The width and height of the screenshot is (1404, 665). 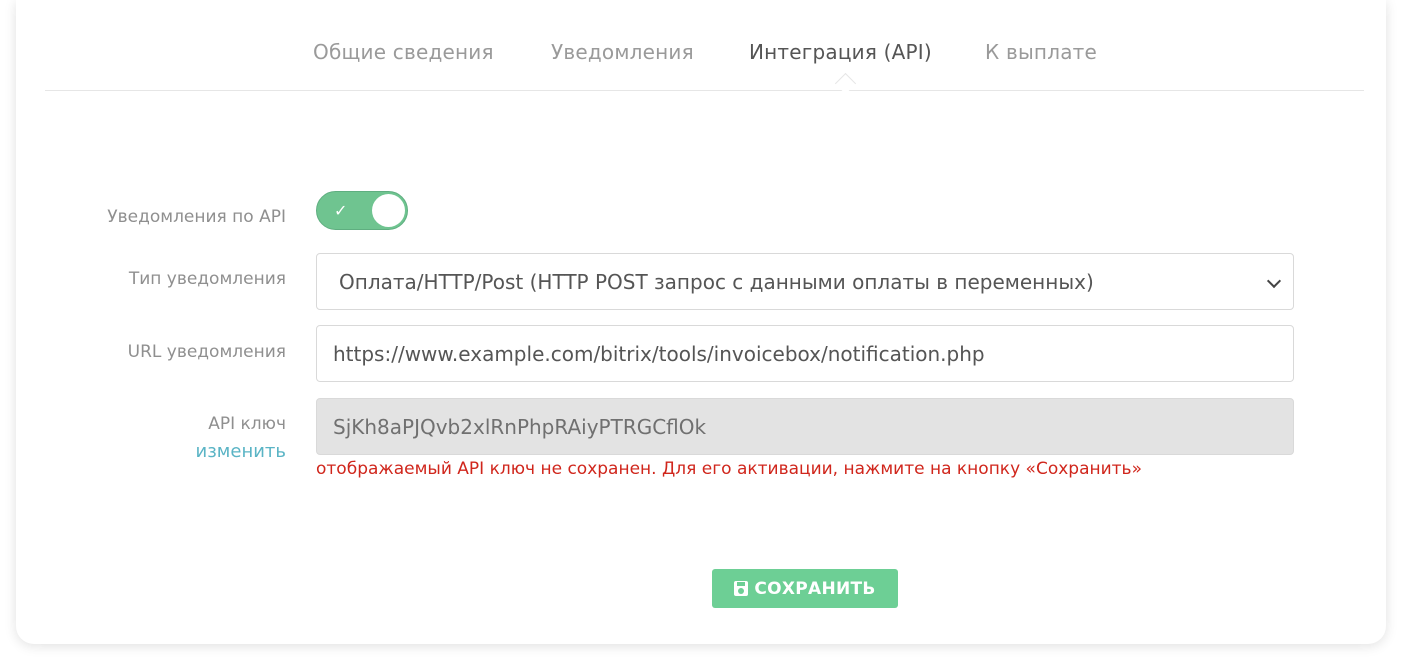 I want to click on check-icon: ✓, so click(x=341, y=210).